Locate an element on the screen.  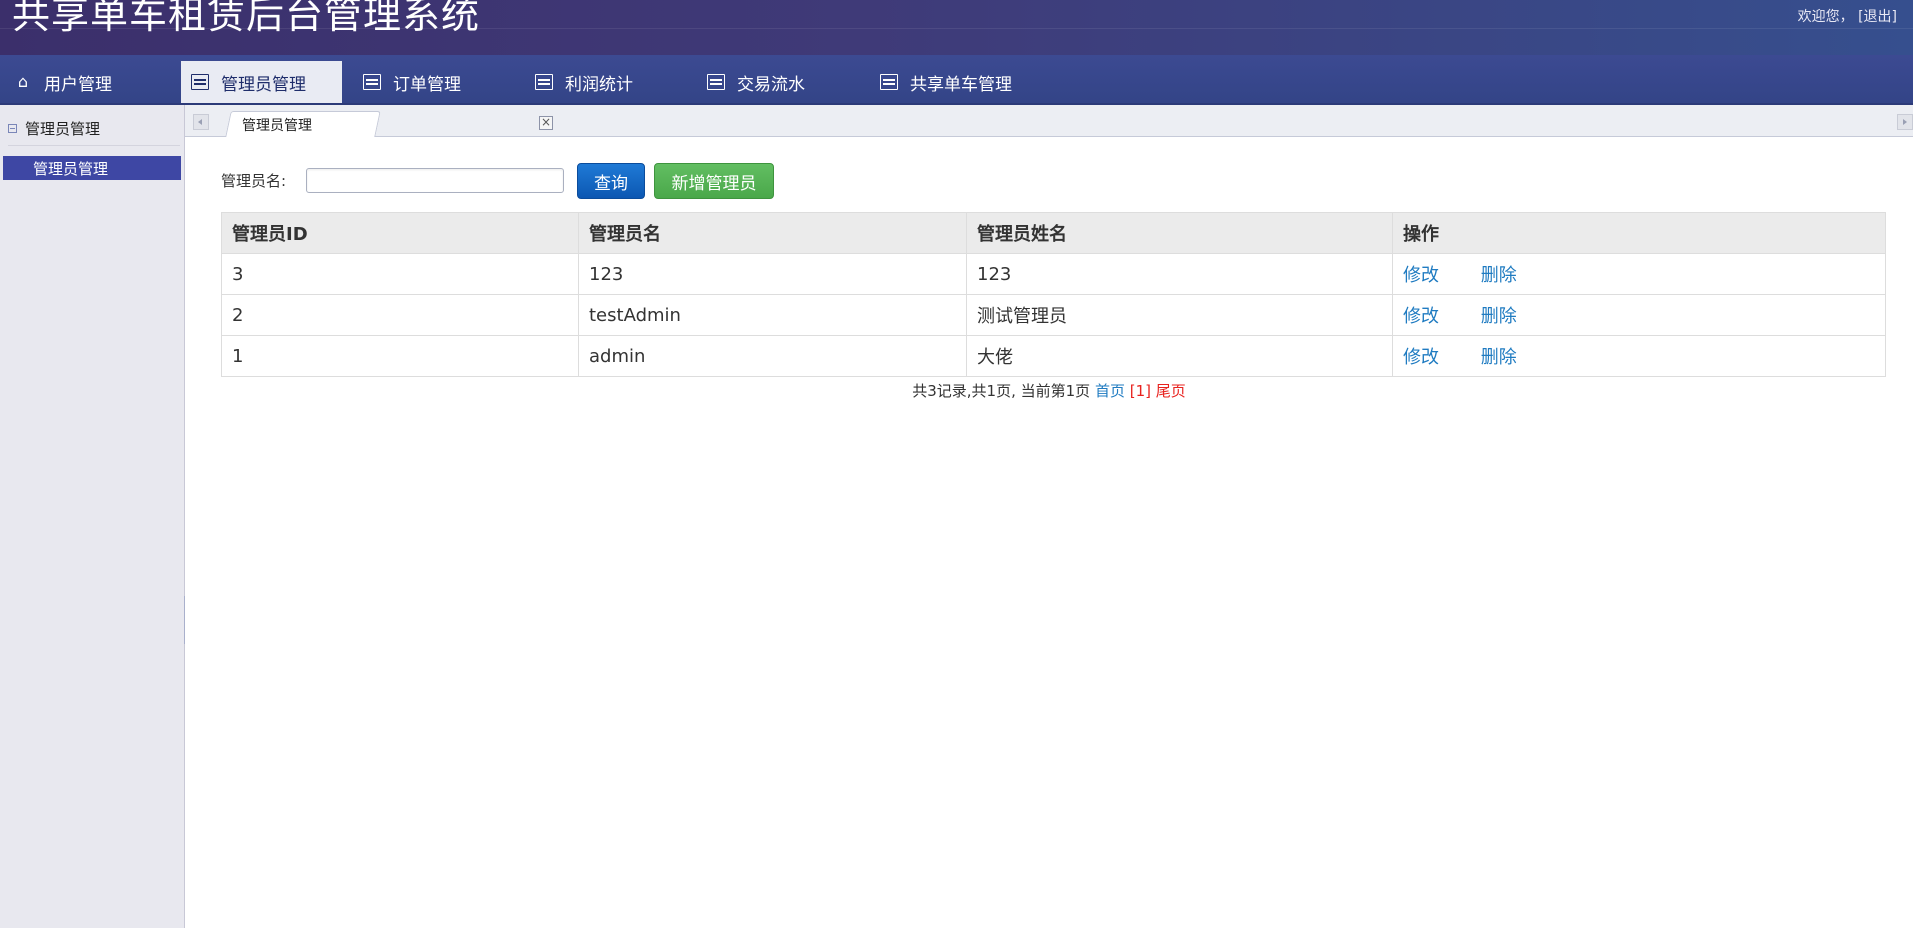
collapse-icon is located at coordinates (12, 128).